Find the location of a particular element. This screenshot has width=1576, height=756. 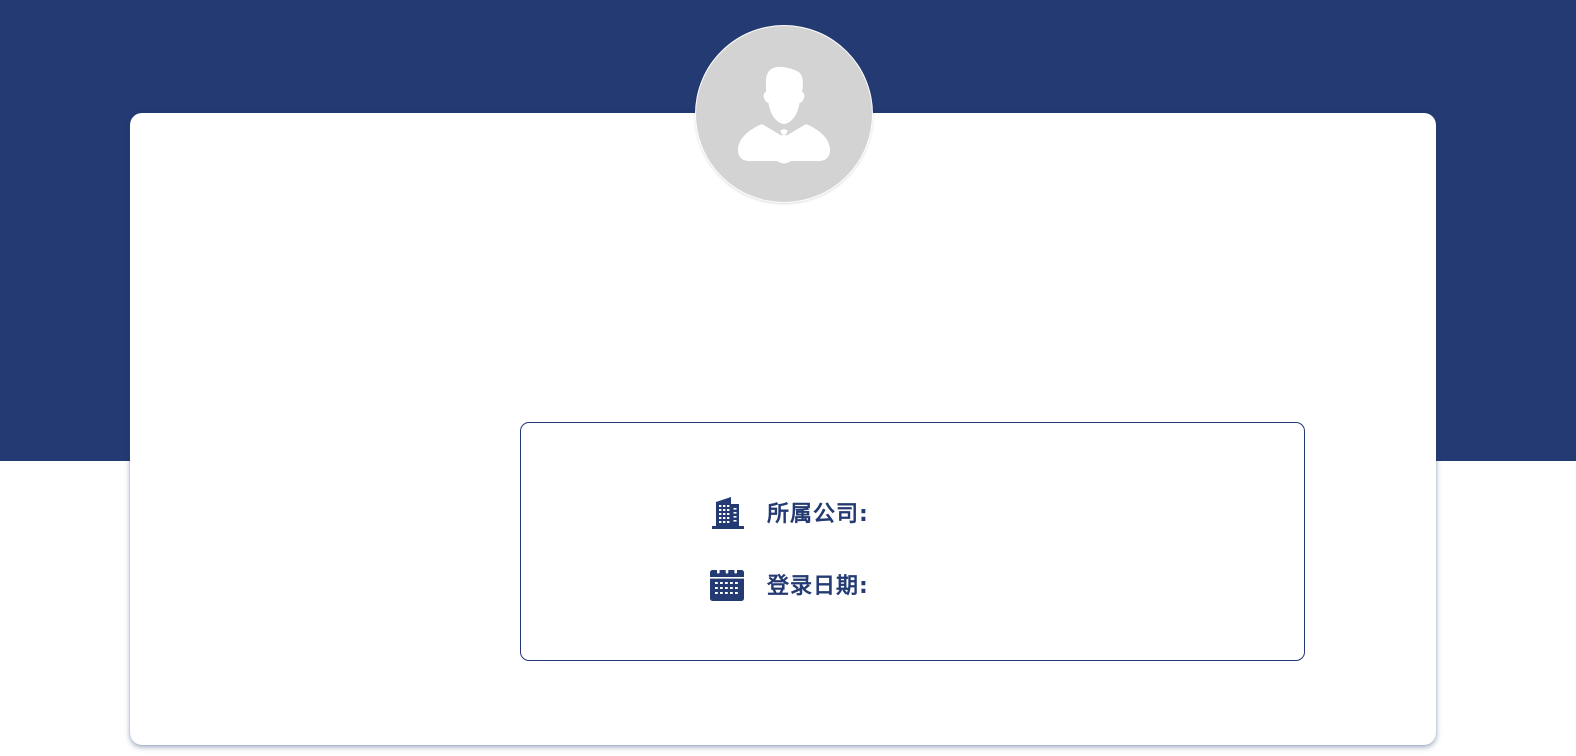

user-avatar is located at coordinates (784, 114).